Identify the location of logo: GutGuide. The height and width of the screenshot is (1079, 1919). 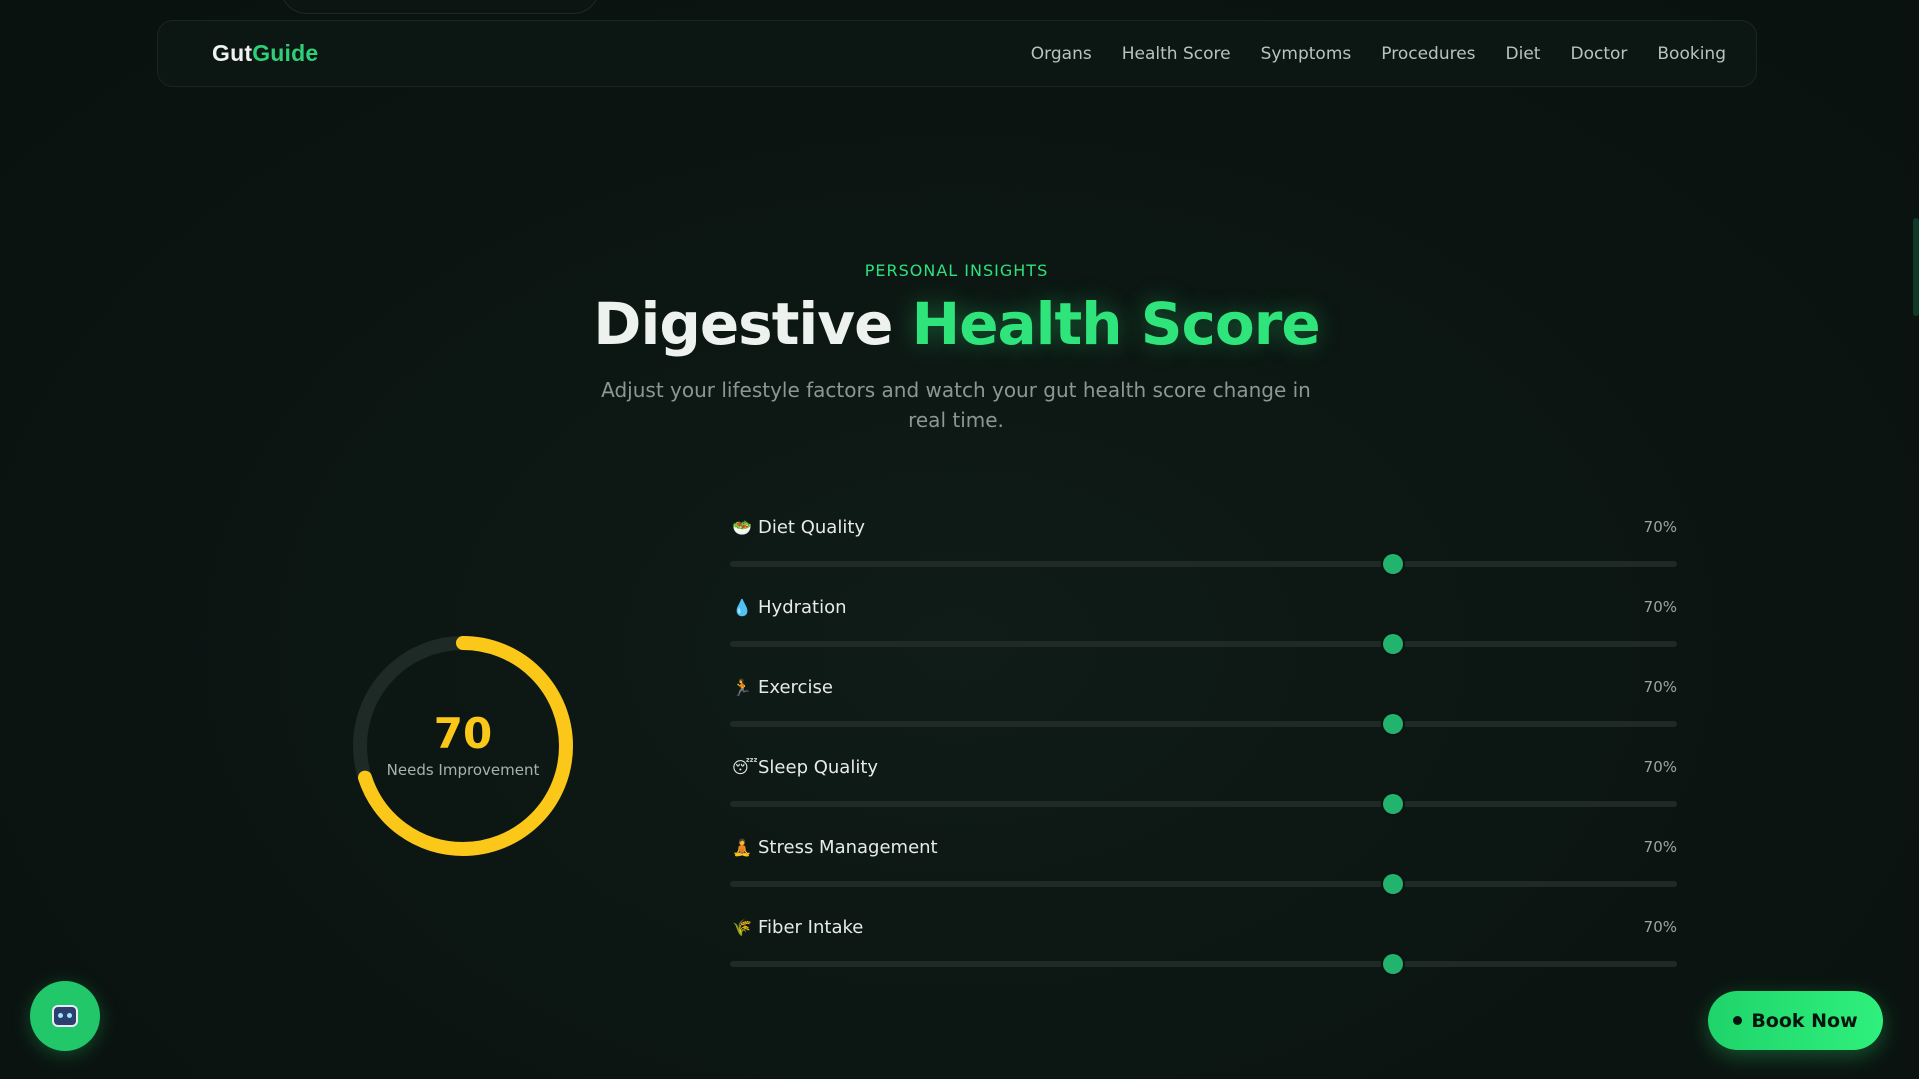
(265, 53).